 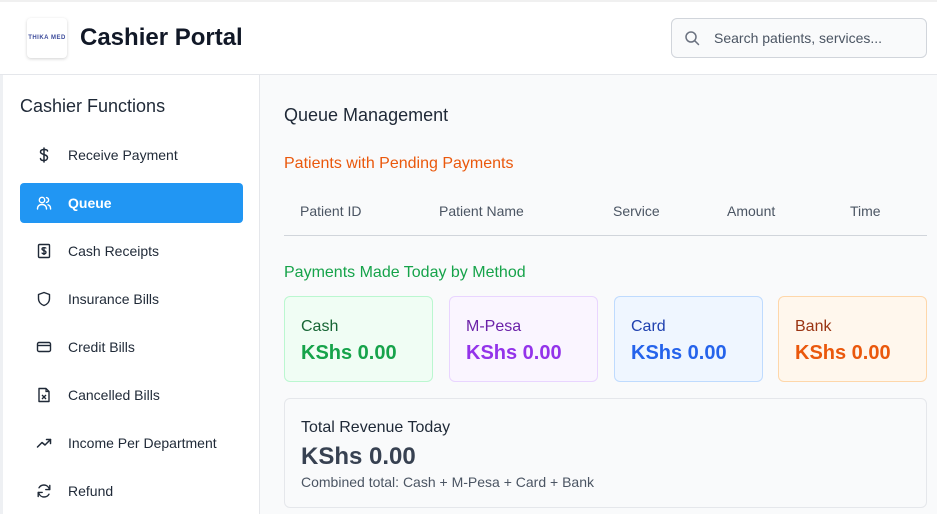 What do you see at coordinates (814, 38) in the screenshot?
I see `search-input` at bounding box center [814, 38].